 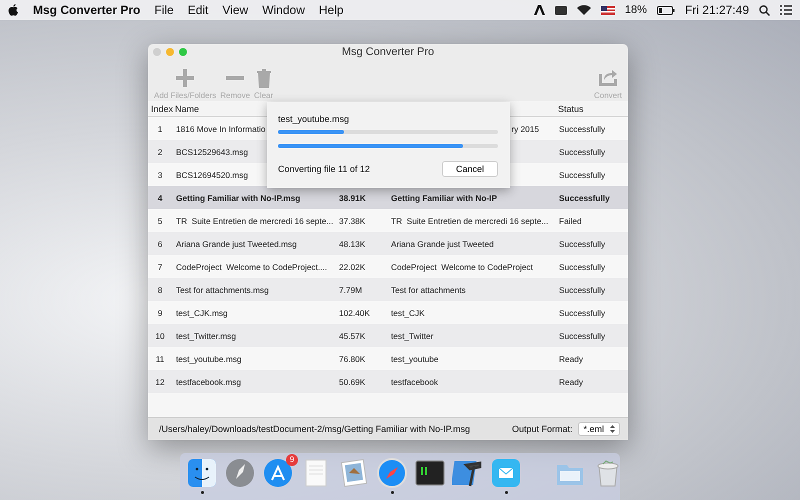 I want to click on subject-cell: Getting Familiar with No-IP, so click(x=444, y=197).